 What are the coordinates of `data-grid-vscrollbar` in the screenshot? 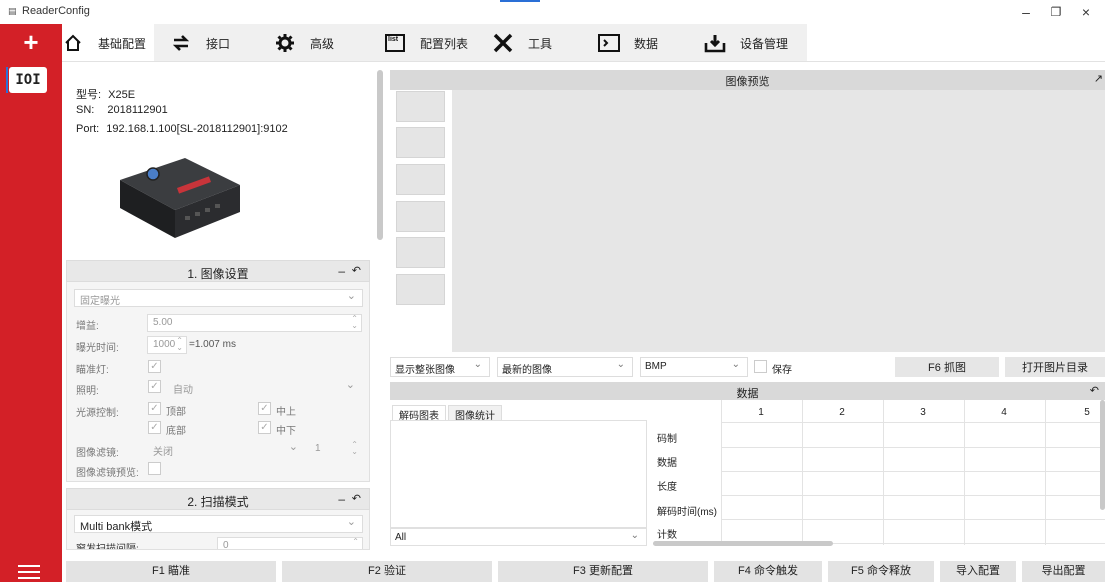 It's located at (1102, 455).